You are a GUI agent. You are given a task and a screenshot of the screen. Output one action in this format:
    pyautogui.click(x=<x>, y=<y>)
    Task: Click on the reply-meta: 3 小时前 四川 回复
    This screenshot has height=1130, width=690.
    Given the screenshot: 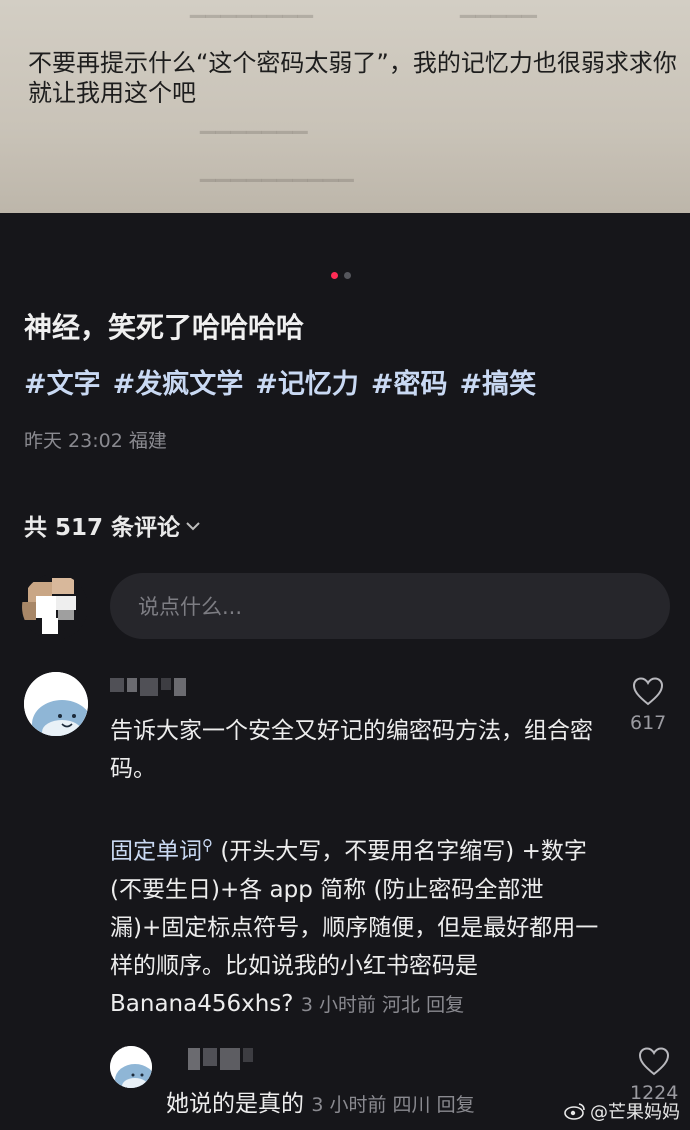 What is the action you would take?
    pyautogui.click(x=392, y=1105)
    